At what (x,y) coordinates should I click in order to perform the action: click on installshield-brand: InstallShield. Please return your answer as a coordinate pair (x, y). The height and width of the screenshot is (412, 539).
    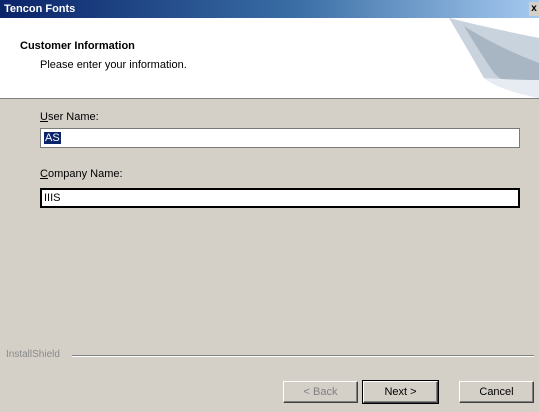
    Looking at the image, I should click on (33, 354).